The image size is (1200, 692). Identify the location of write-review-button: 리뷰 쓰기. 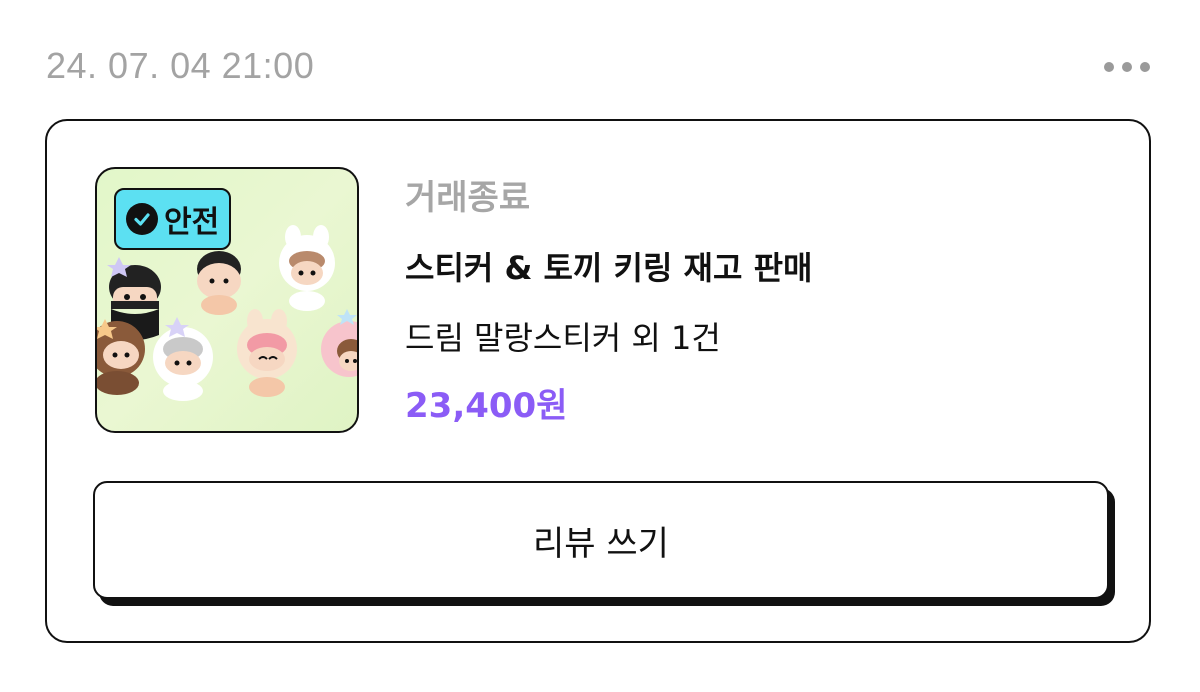
(601, 540).